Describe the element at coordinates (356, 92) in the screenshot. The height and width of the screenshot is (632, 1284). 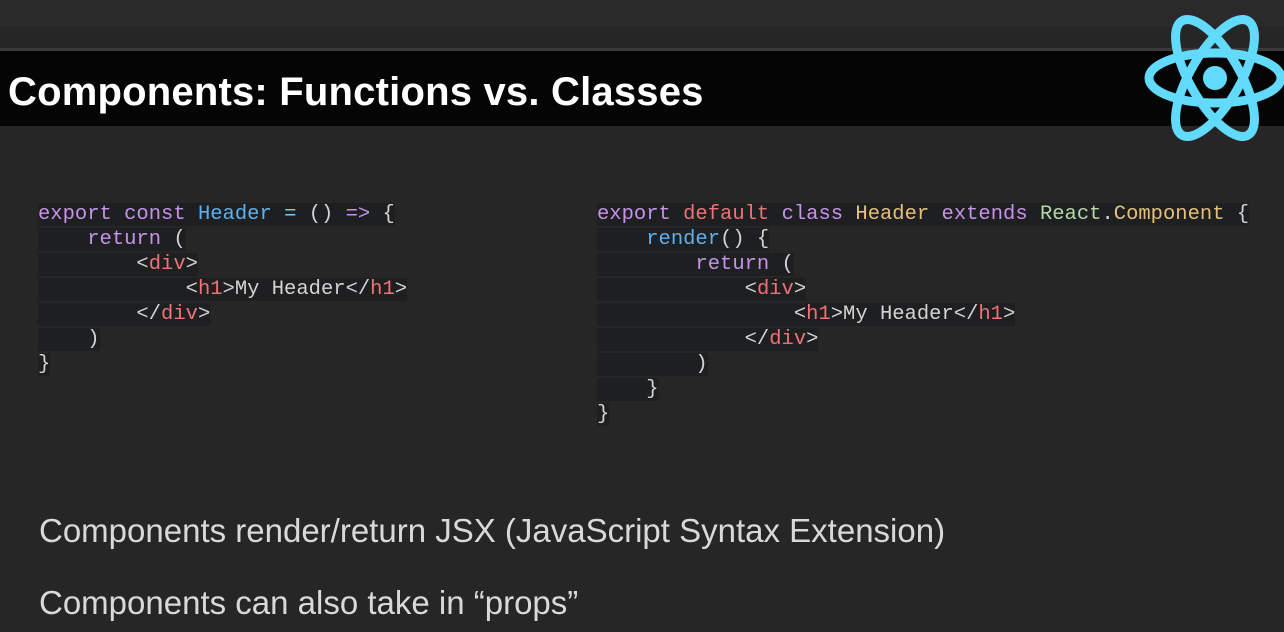
I see `slide-title: Components: Functions vs. Classes` at that location.